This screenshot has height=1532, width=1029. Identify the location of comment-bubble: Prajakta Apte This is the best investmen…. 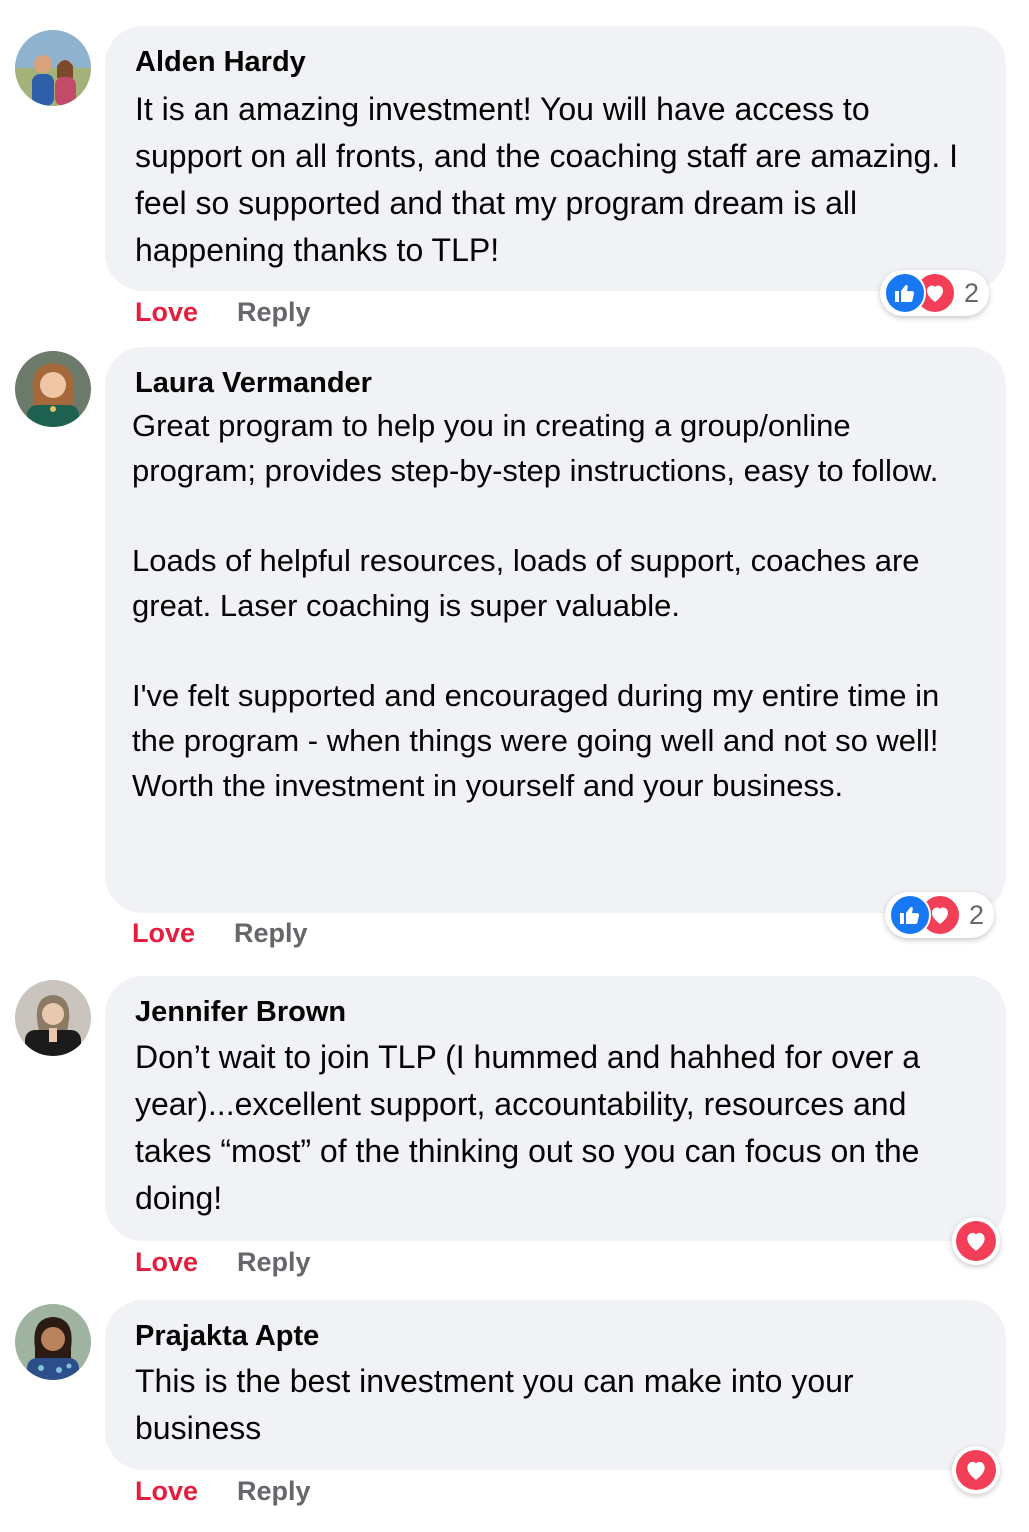
(555, 1385).